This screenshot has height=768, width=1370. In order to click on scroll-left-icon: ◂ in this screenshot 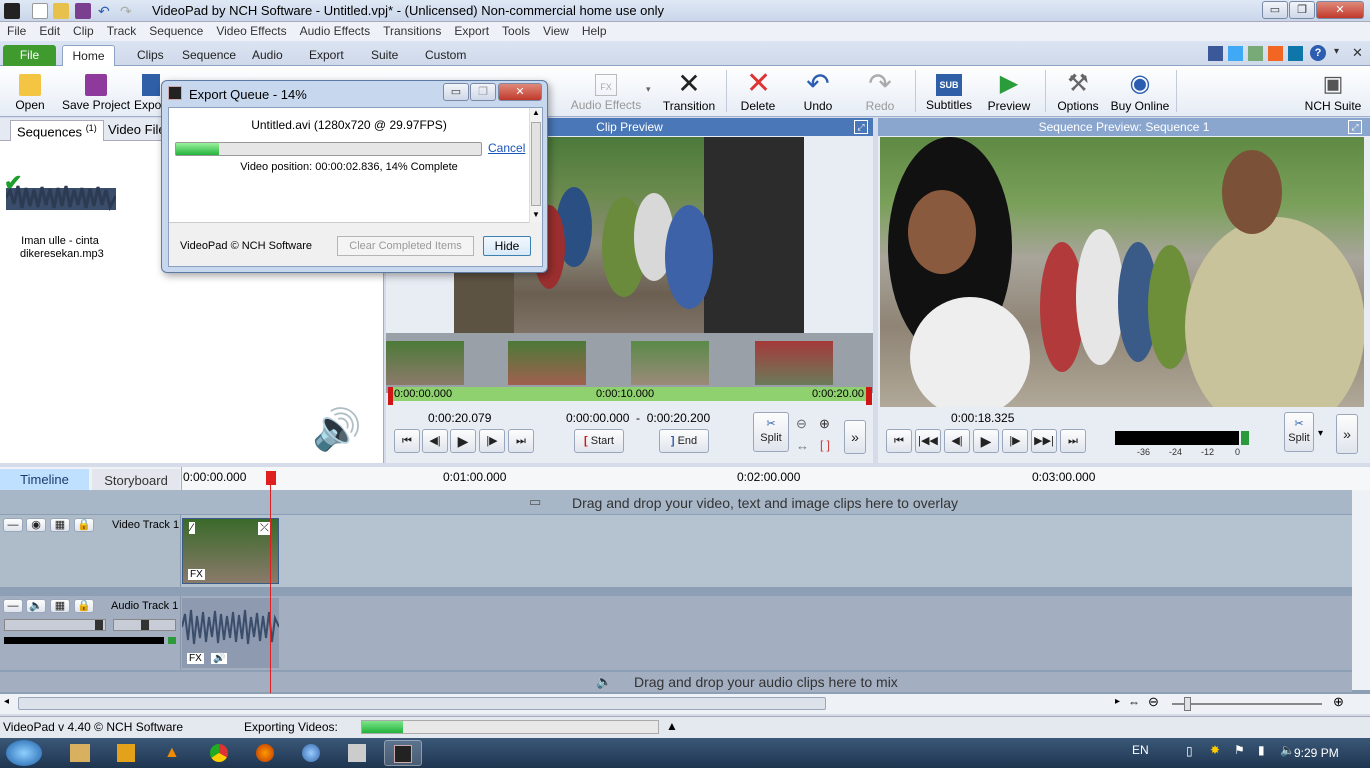, I will do `click(6, 701)`.